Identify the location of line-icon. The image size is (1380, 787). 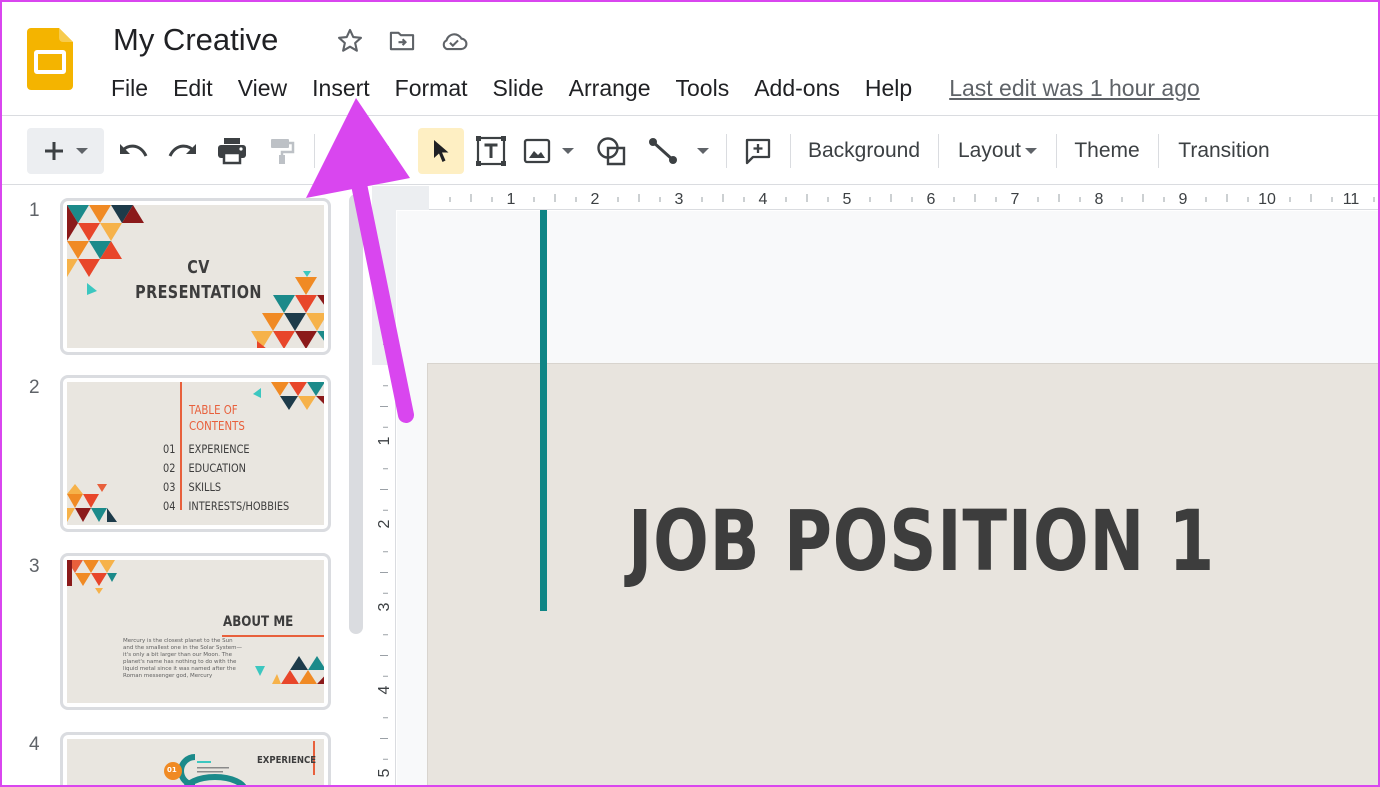
(680, 151).